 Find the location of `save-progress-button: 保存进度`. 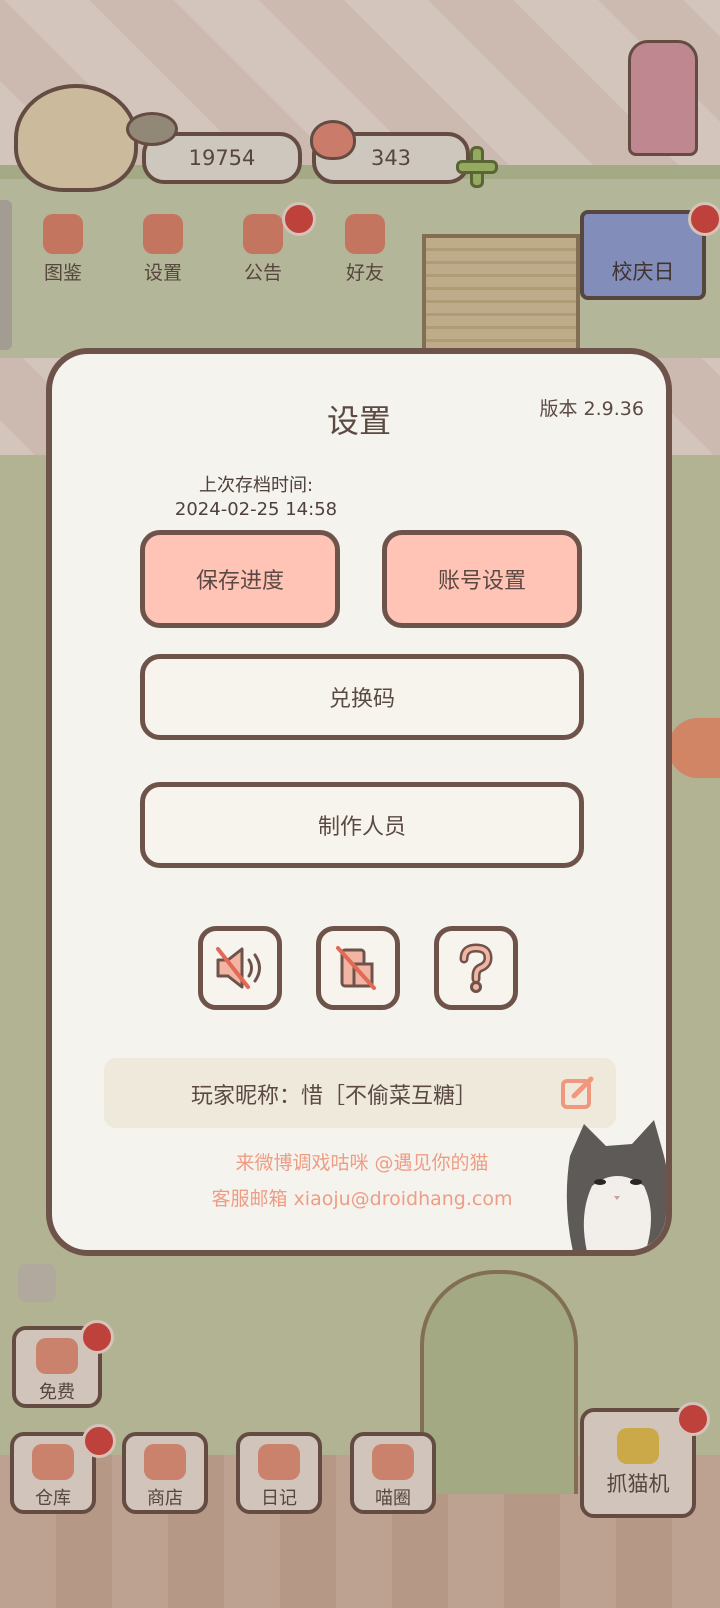

save-progress-button: 保存进度 is located at coordinates (240, 579).